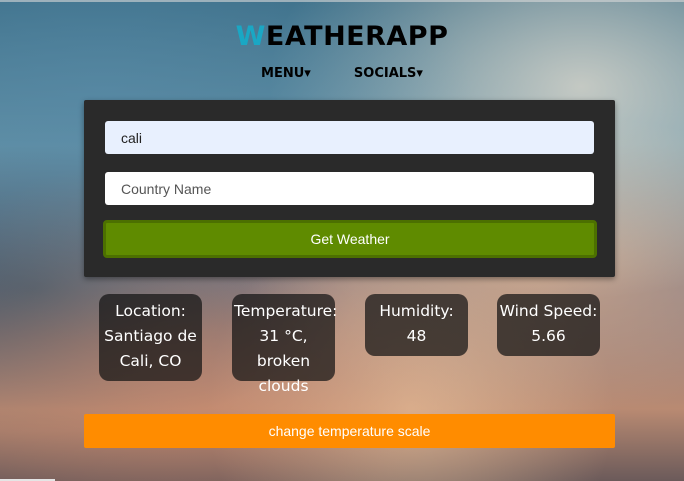 The image size is (684, 481). Describe the element at coordinates (150, 337) in the screenshot. I see `location-card: Location: Santiago de Cali, CO` at that location.